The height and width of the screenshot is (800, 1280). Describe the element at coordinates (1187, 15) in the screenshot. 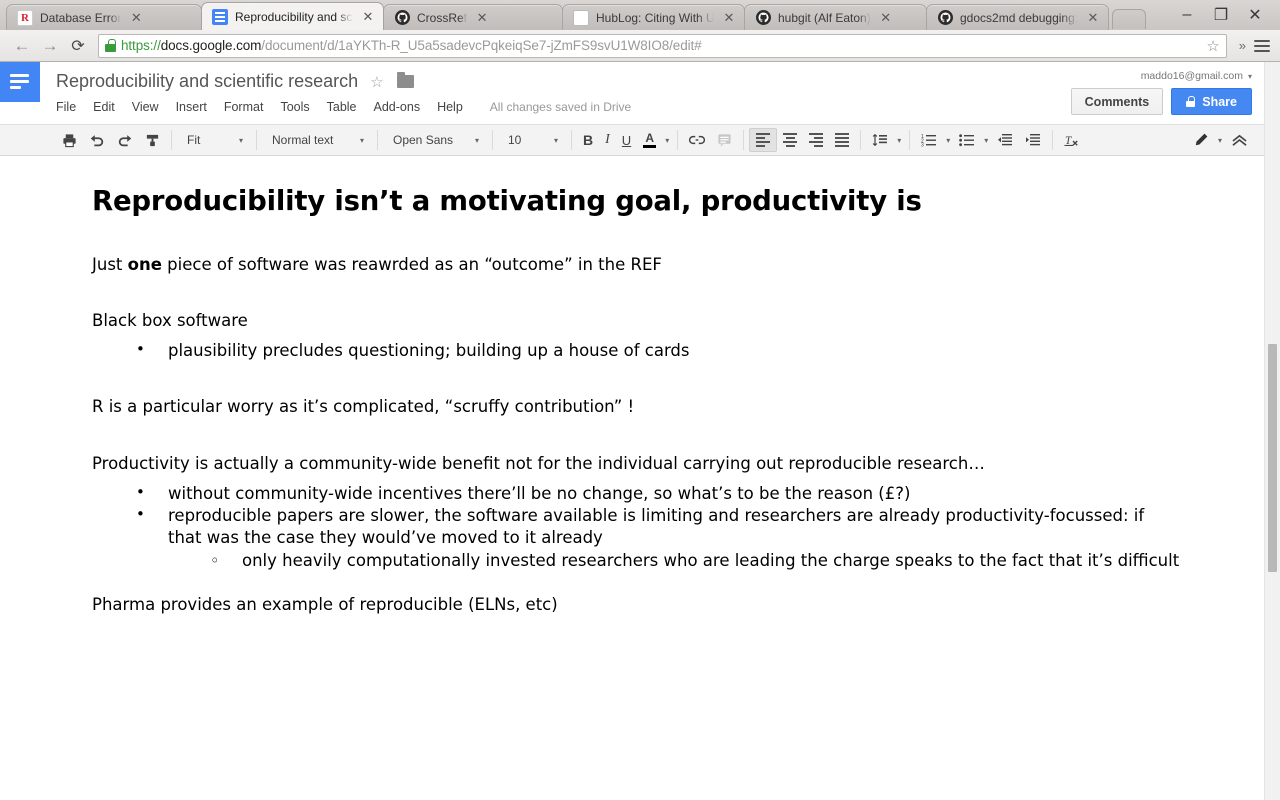

I see `minimize-icon: –` at that location.